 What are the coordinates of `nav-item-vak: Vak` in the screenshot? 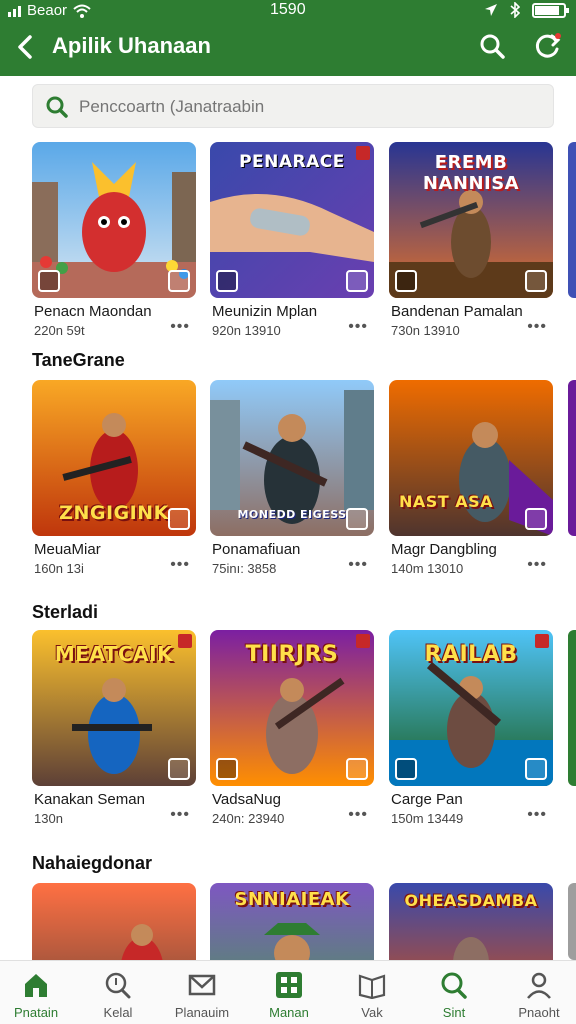 It's located at (372, 992).